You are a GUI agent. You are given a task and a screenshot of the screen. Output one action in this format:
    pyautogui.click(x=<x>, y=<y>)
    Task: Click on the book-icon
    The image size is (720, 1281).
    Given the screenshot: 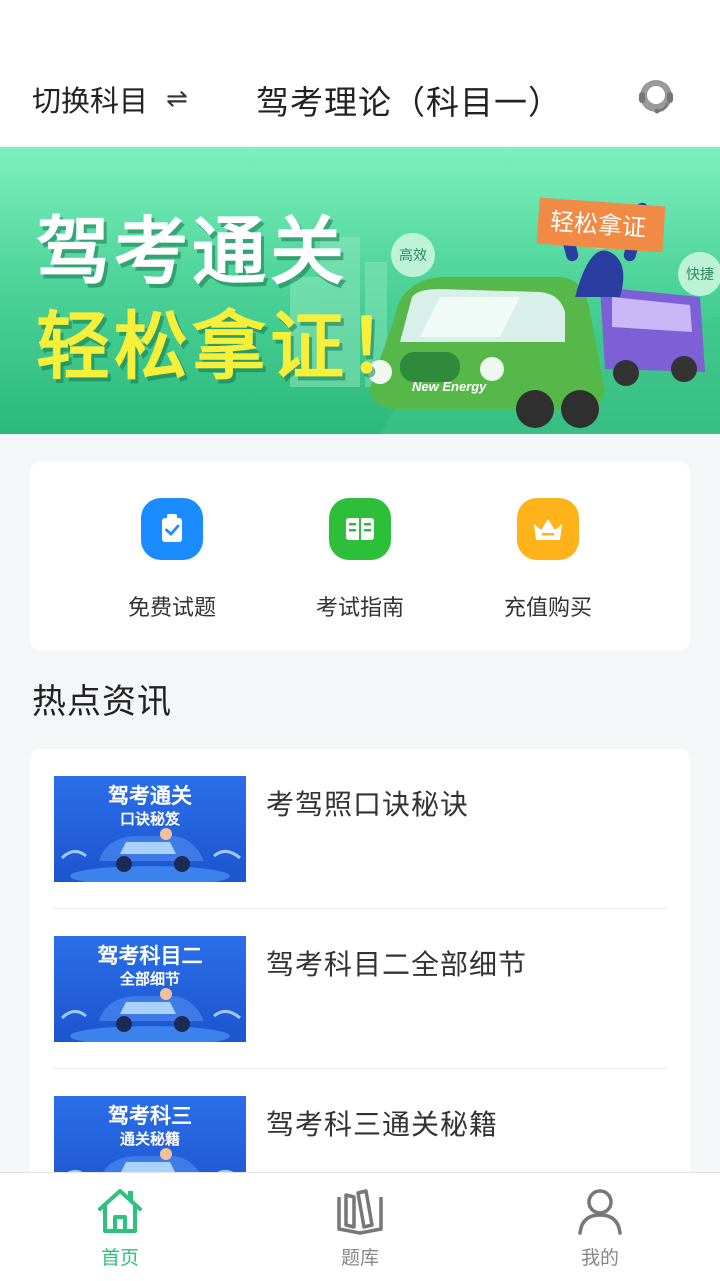 What is the action you would take?
    pyautogui.click(x=360, y=529)
    